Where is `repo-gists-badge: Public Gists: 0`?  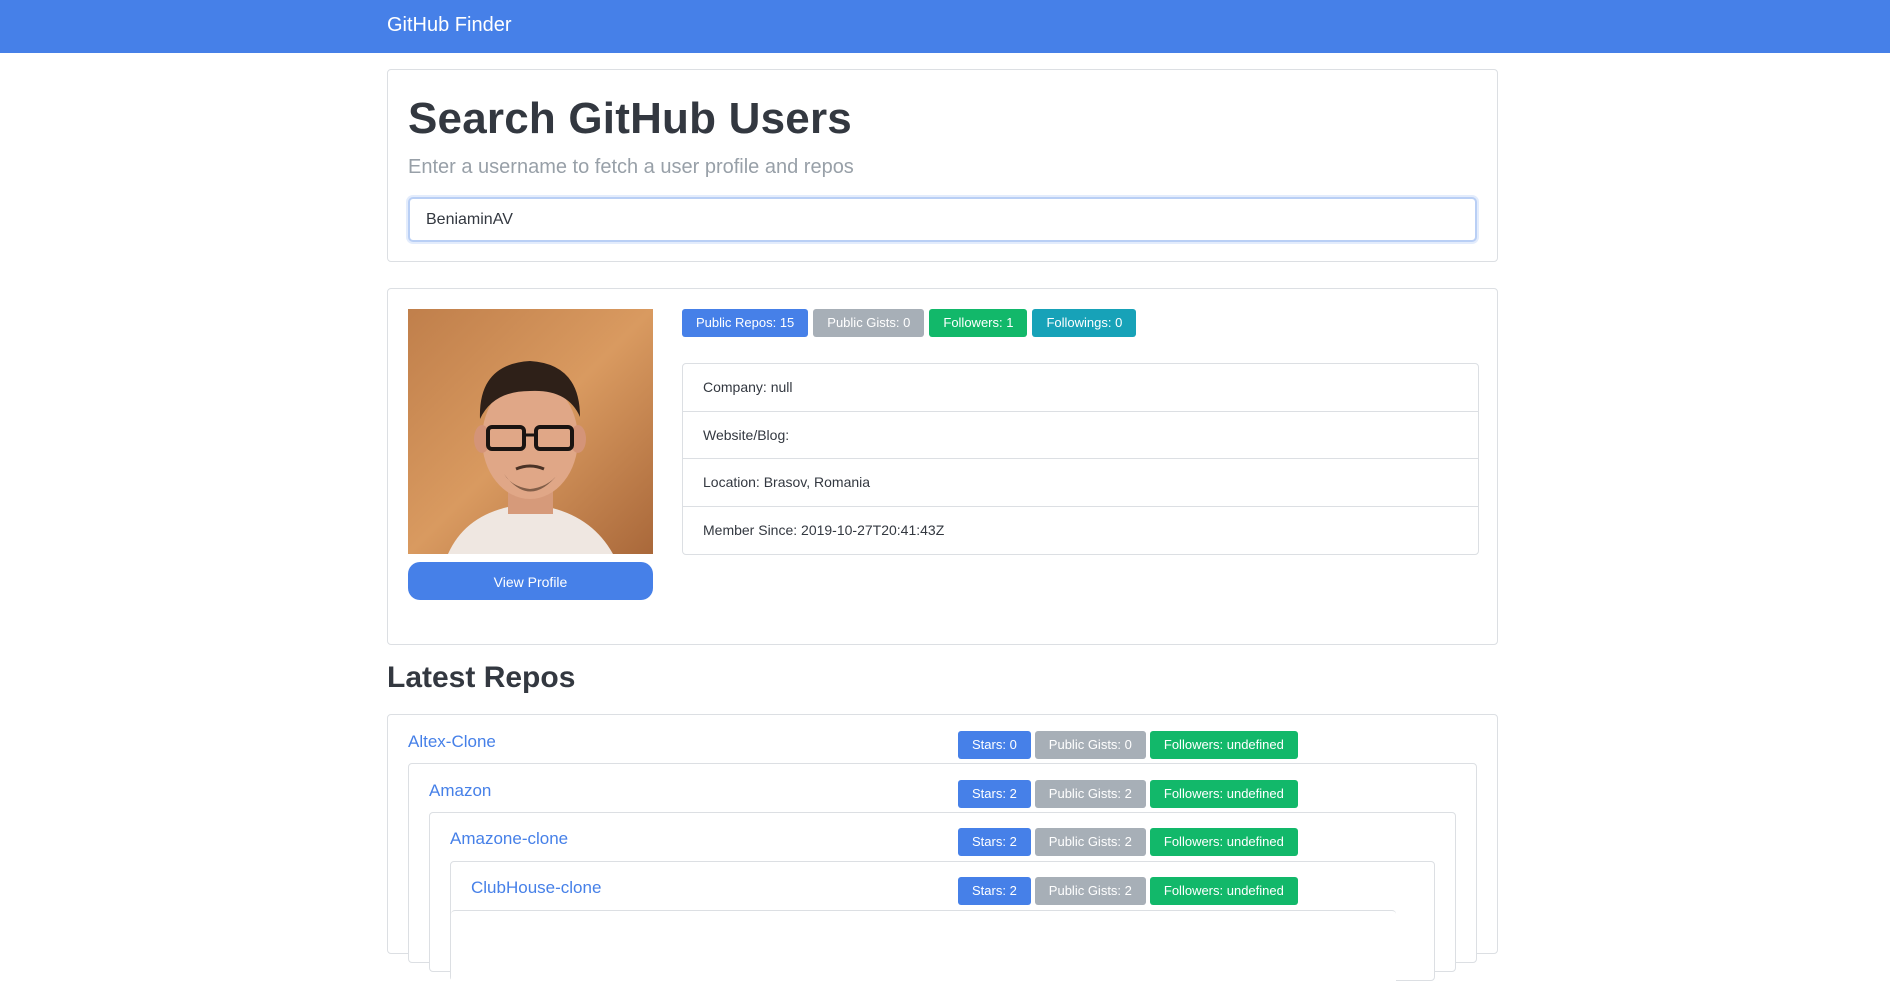
repo-gists-badge: Public Gists: 0 is located at coordinates (1090, 745).